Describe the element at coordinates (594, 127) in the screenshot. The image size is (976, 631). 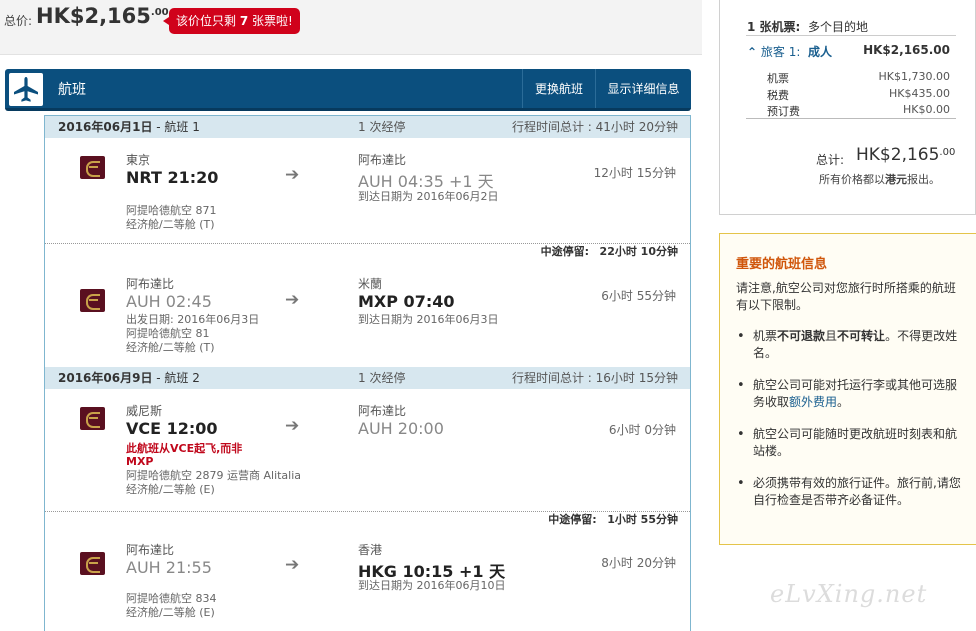
I see `segment-total-time: 行程时间总计 : 41小时 20分钟` at that location.